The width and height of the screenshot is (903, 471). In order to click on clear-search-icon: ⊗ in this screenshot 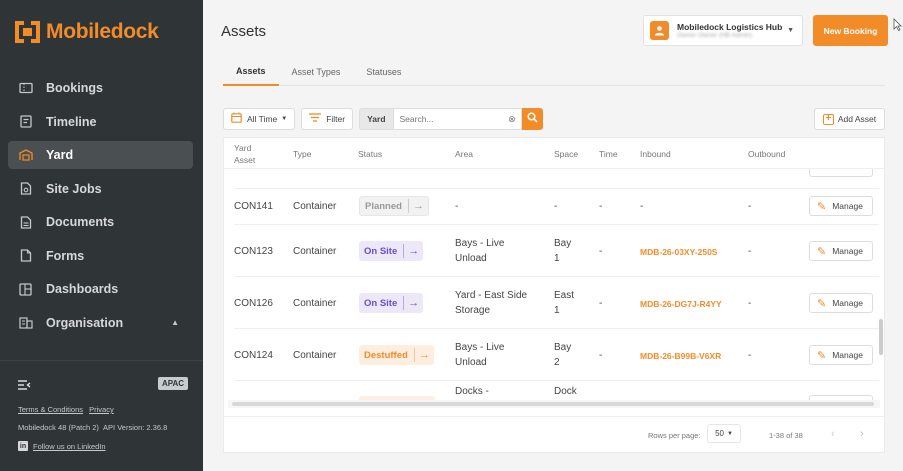, I will do `click(512, 119)`.